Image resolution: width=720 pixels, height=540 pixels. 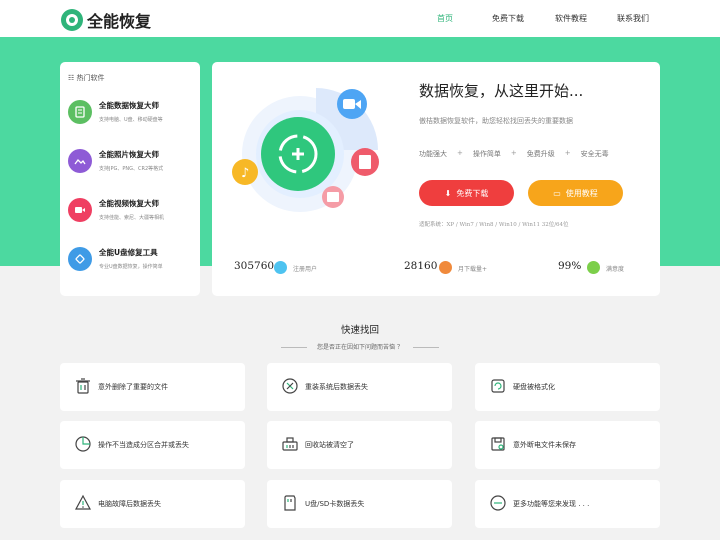 I want to click on warning-icon, so click(x=83, y=502).